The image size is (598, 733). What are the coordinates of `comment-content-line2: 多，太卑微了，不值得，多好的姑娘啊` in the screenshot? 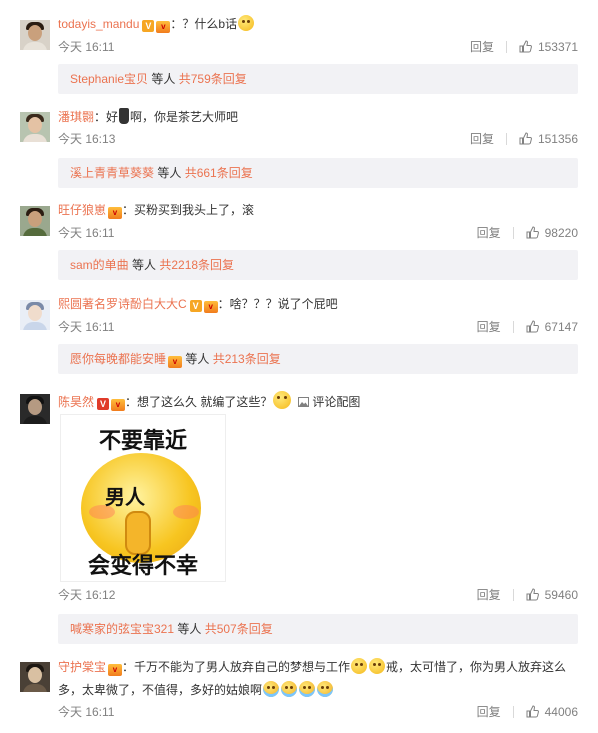 It's located at (196, 689).